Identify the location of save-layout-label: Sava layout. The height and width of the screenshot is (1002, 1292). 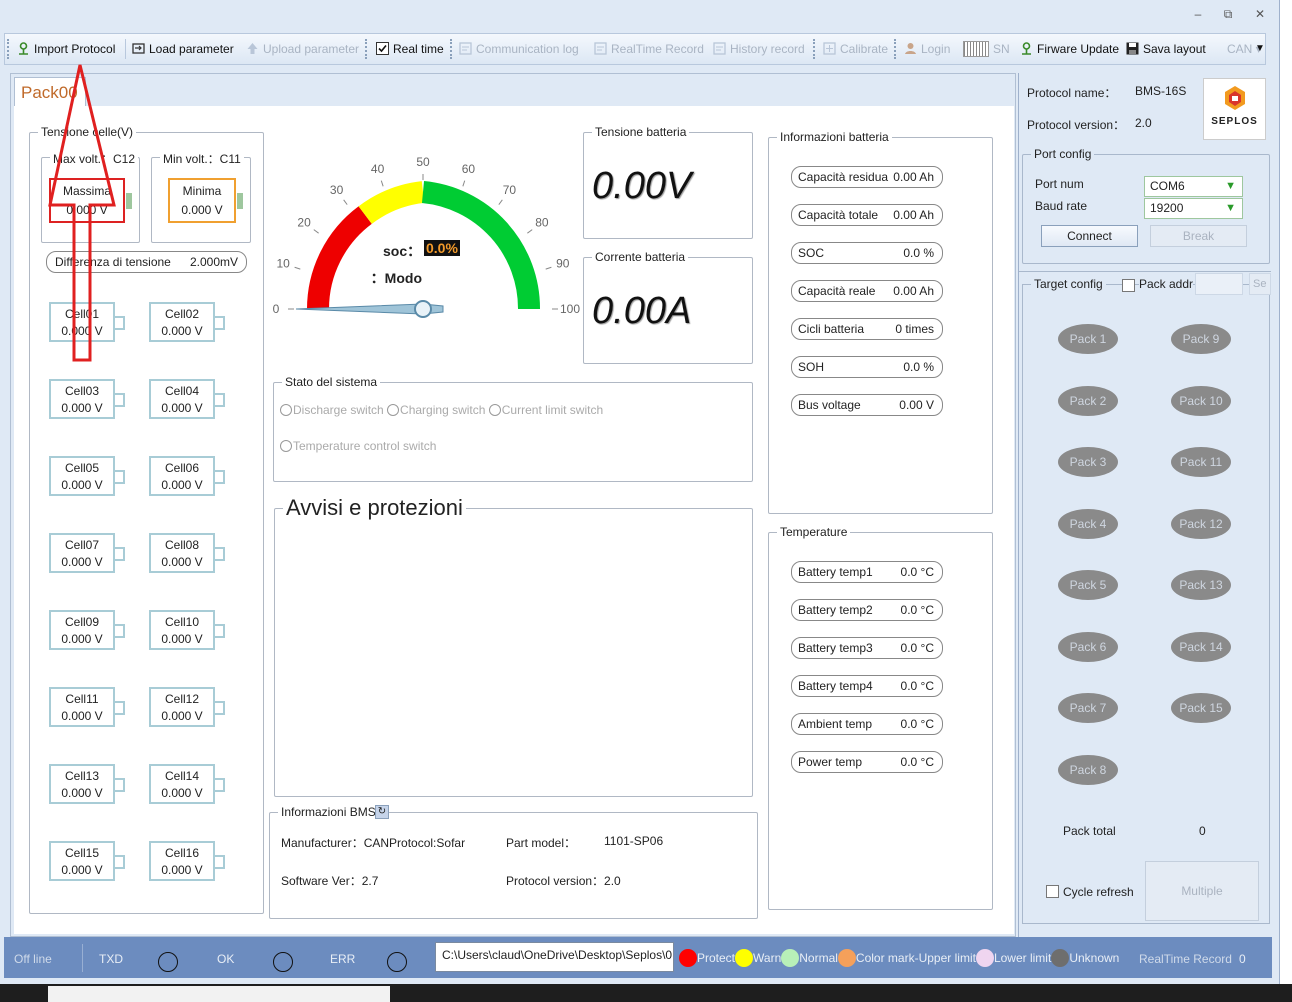
(1174, 49).